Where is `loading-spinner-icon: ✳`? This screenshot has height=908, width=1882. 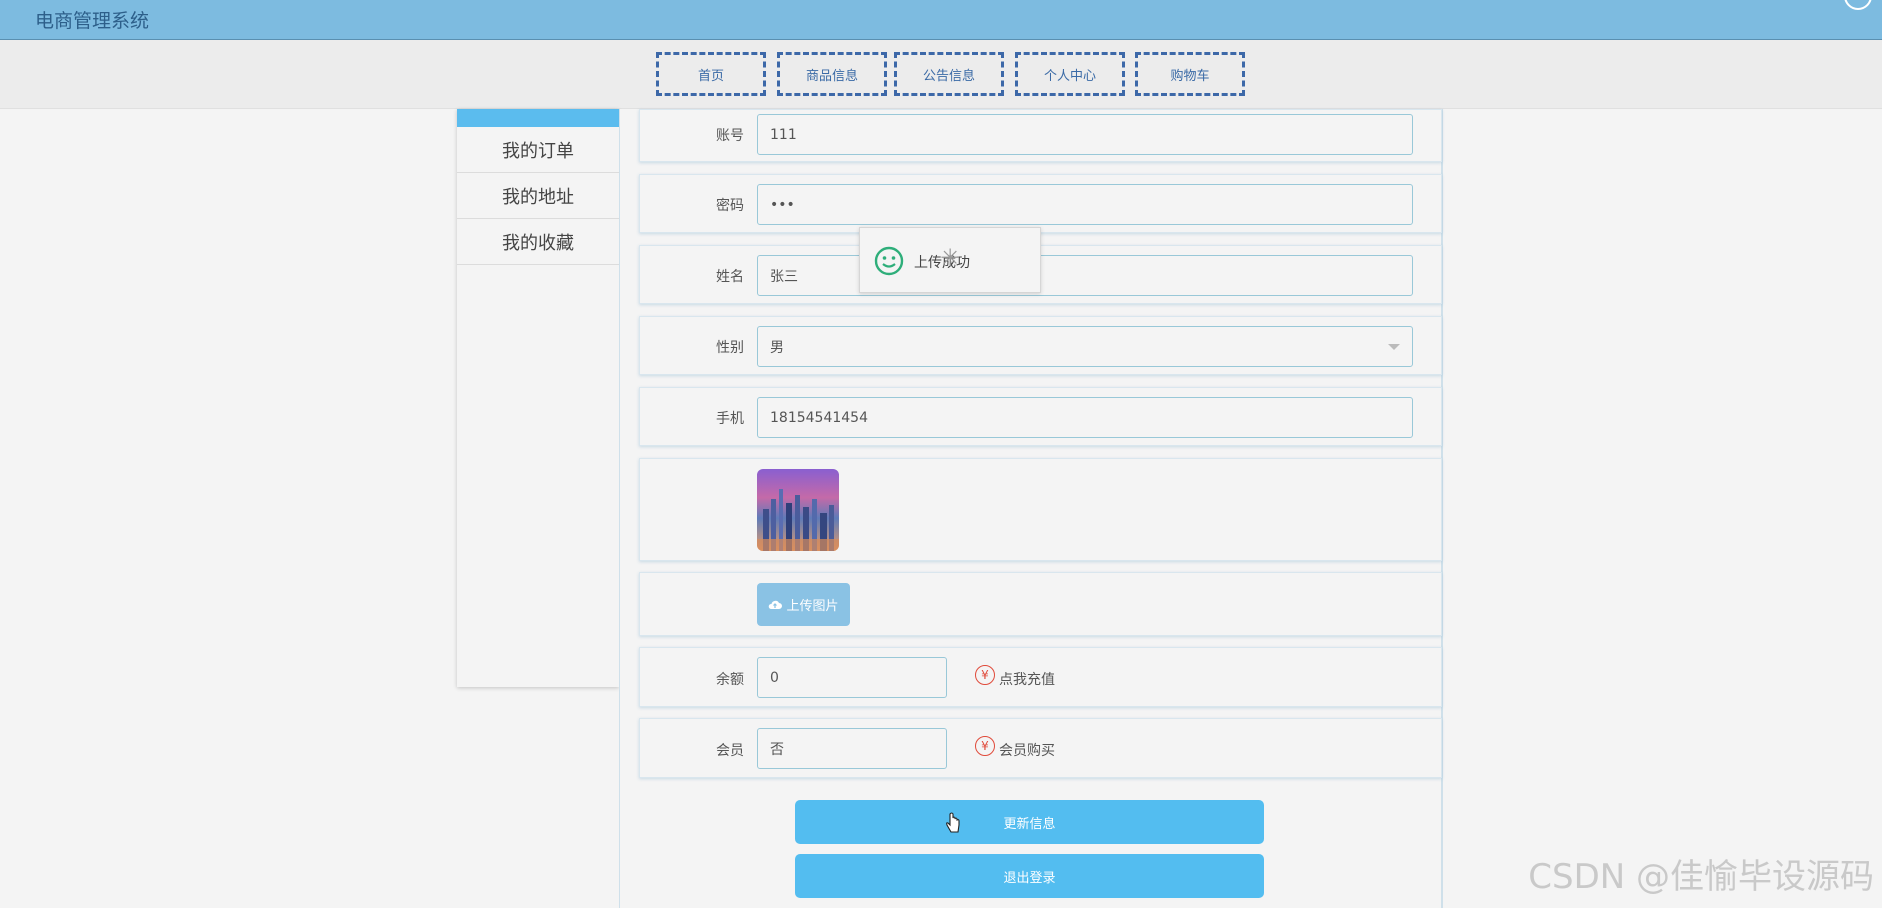 loading-spinner-icon: ✳ is located at coordinates (950, 258).